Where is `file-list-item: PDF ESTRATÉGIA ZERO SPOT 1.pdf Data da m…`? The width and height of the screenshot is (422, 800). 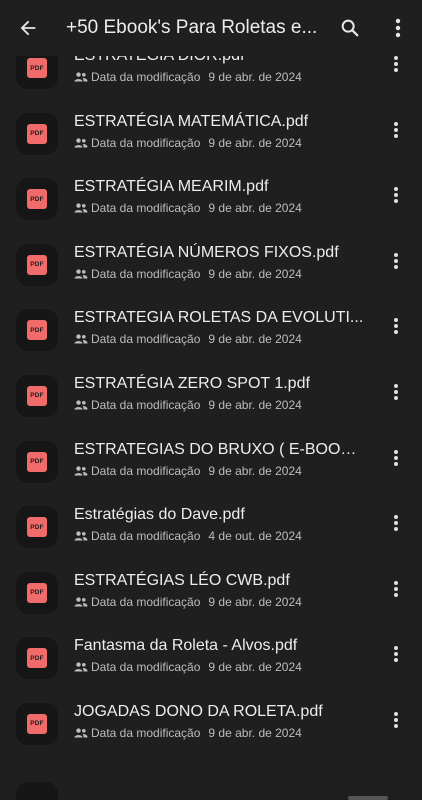
file-list-item: PDF ESTRATÉGIA ZERO SPOT 1.pdf Data da m… is located at coordinates (211, 401).